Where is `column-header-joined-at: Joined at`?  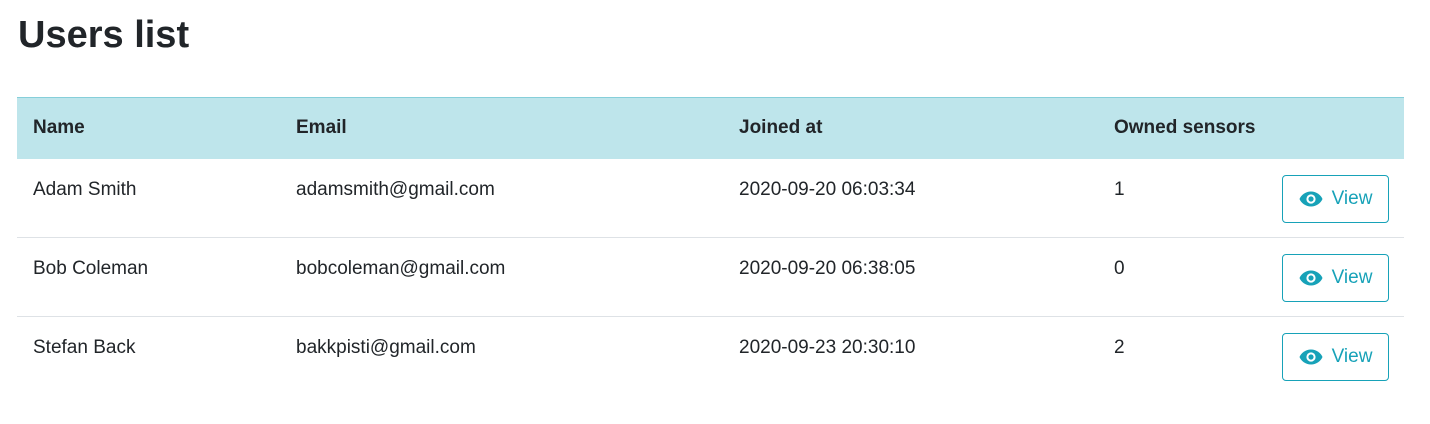 column-header-joined-at: Joined at is located at coordinates (910, 128).